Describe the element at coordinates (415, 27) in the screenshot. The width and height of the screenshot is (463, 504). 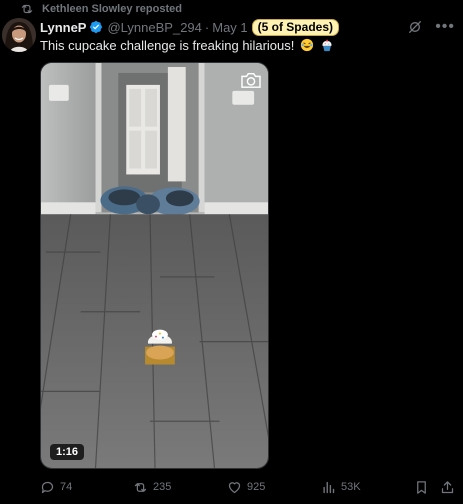
I see `grok-icon` at that location.